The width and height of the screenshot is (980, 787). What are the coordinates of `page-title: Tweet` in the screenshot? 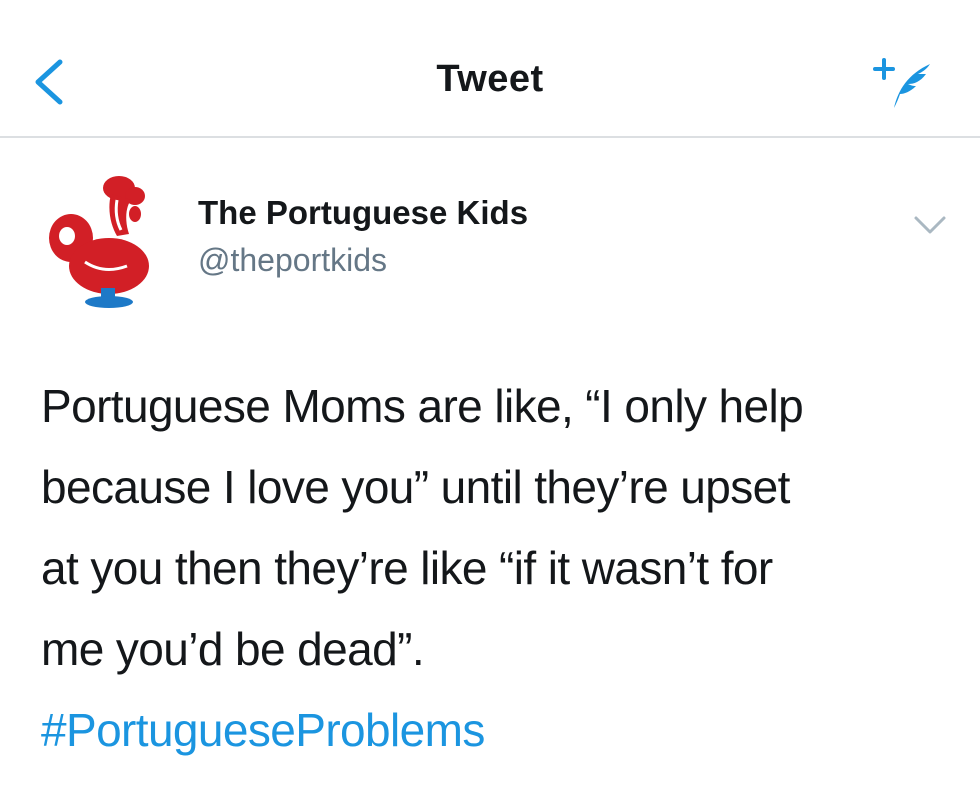 It's located at (490, 79).